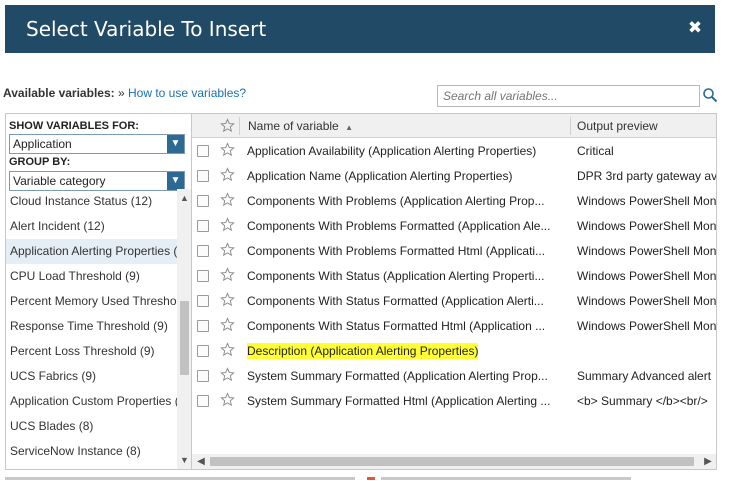 This screenshot has width=729, height=481. I want to click on category-item: Percent Loss Threshold (9), so click(91, 351).